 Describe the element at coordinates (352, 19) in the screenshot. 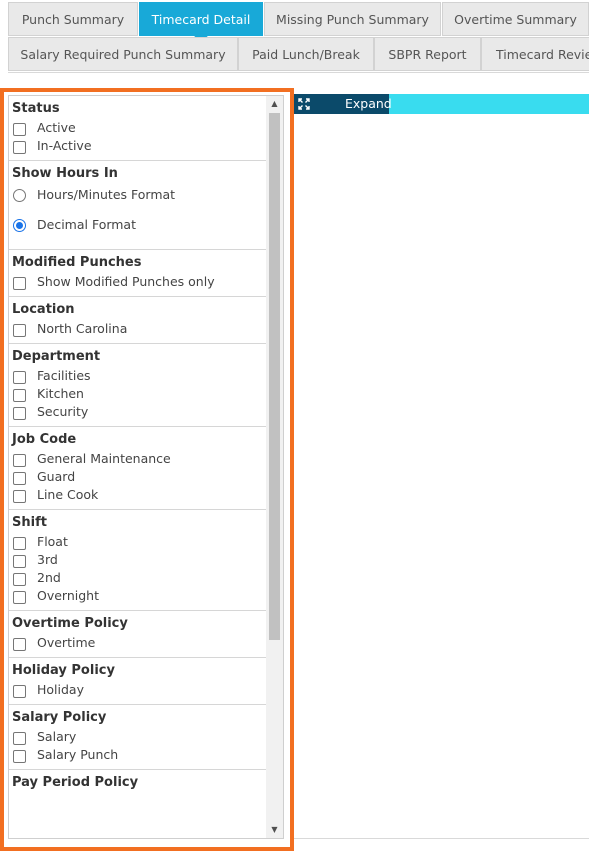

I see `tab-missing-punch-summary: Missing Punch Summary` at that location.